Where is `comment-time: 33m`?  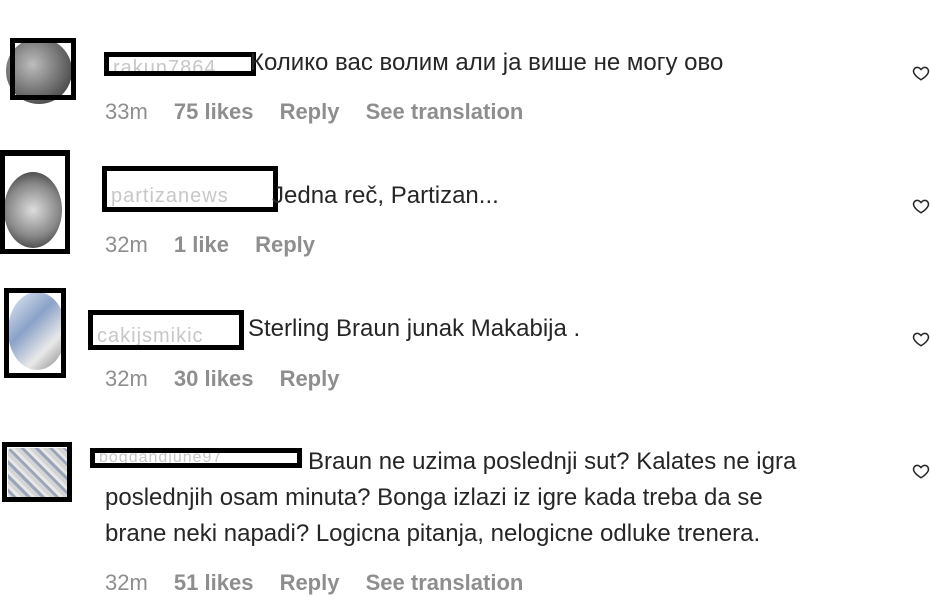
comment-time: 33m is located at coordinates (126, 111).